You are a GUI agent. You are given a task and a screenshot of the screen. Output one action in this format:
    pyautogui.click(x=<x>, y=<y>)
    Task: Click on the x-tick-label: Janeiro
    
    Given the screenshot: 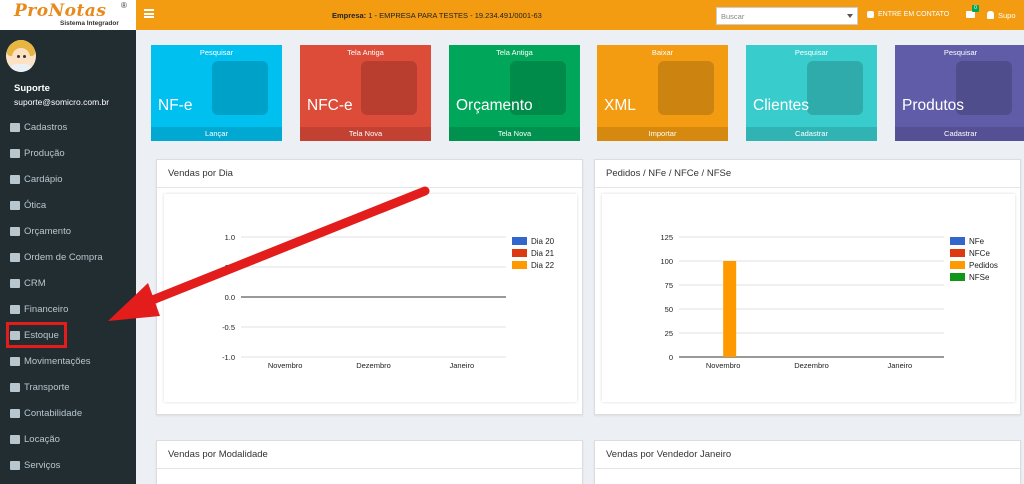 What is the action you would take?
    pyautogui.click(x=462, y=365)
    